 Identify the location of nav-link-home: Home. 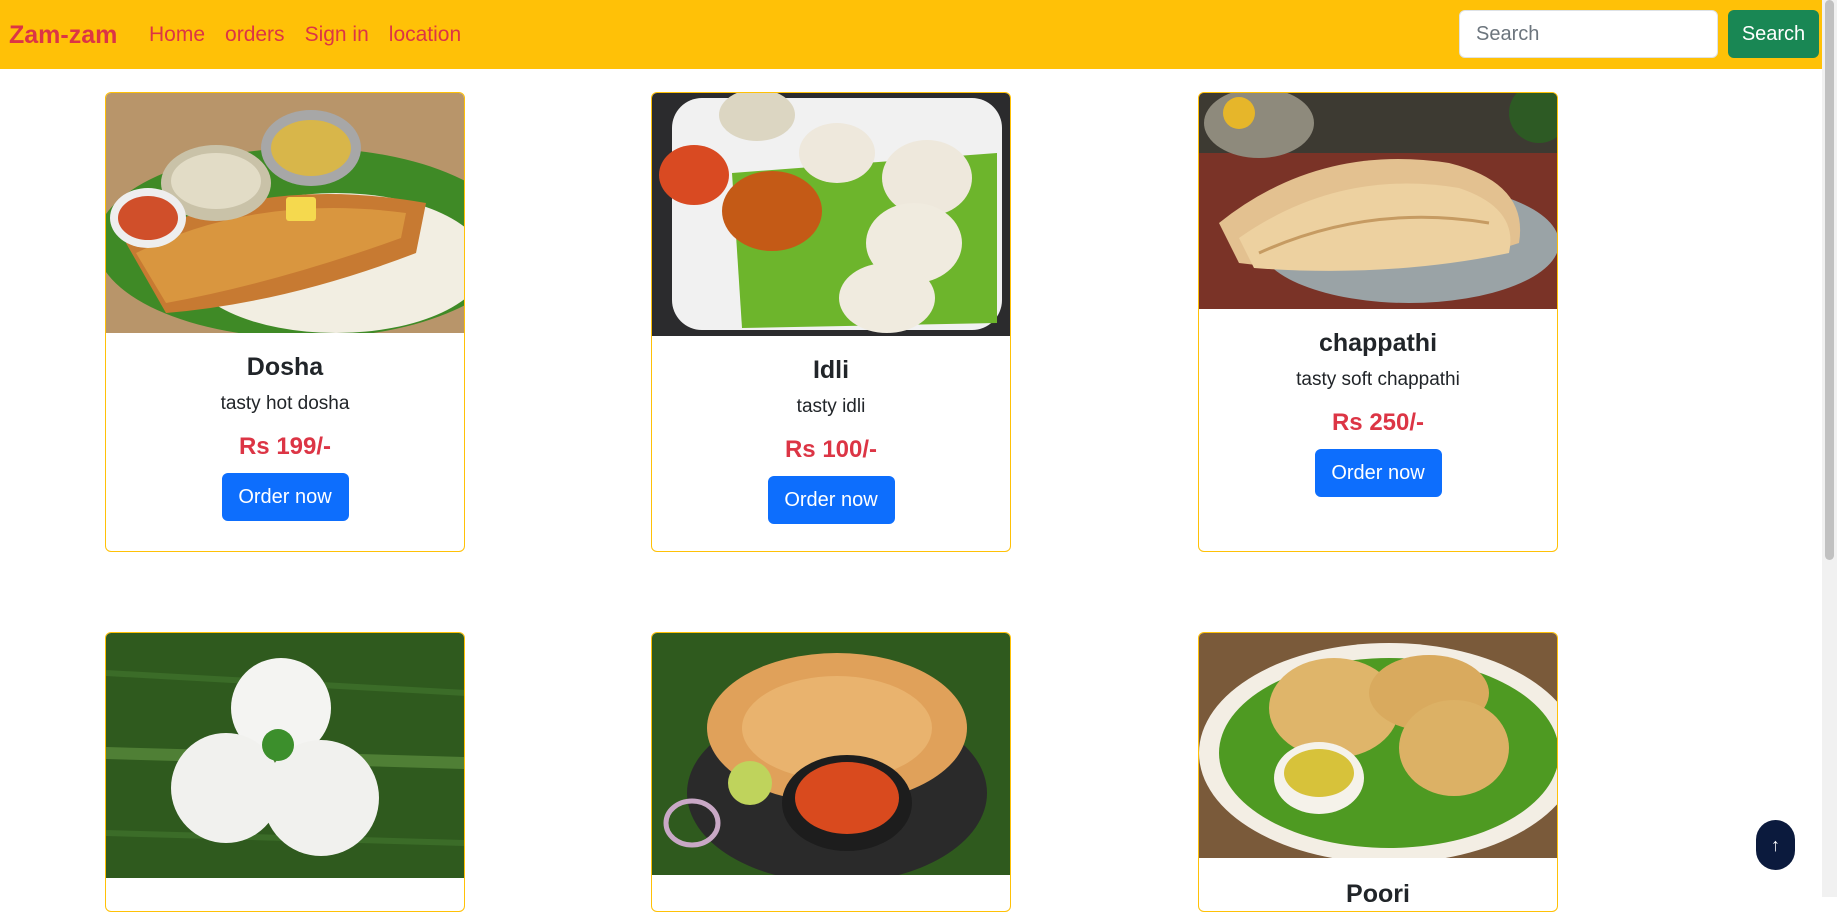
(177, 35).